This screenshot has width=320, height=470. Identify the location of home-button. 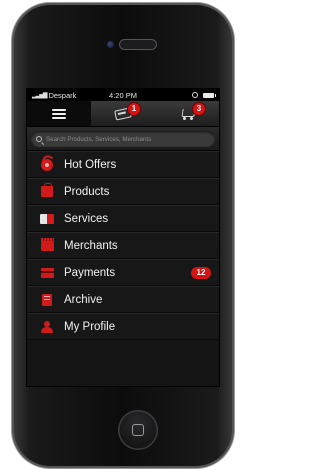
(138, 430).